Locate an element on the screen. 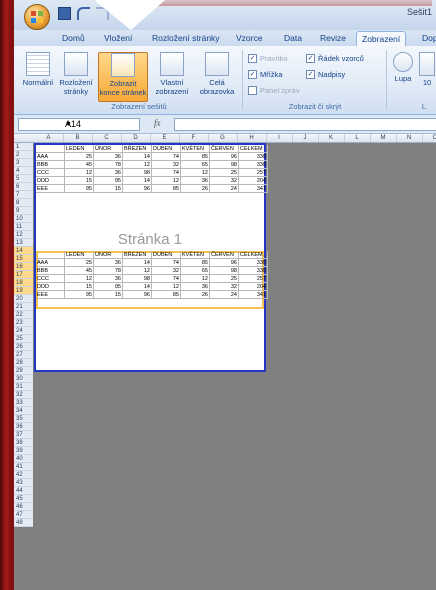 This screenshot has height=590, width=436. cell: 24 is located at coordinates (224, 295).